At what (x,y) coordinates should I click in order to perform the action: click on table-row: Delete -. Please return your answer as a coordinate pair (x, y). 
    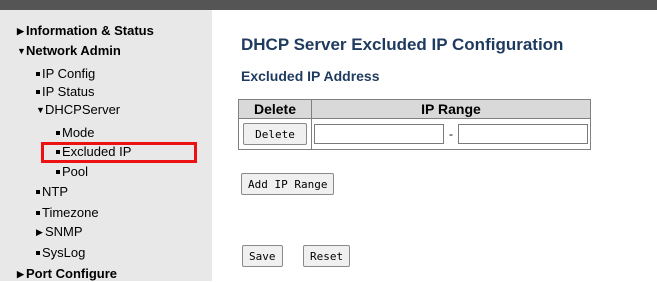
    Looking at the image, I should click on (414, 134).